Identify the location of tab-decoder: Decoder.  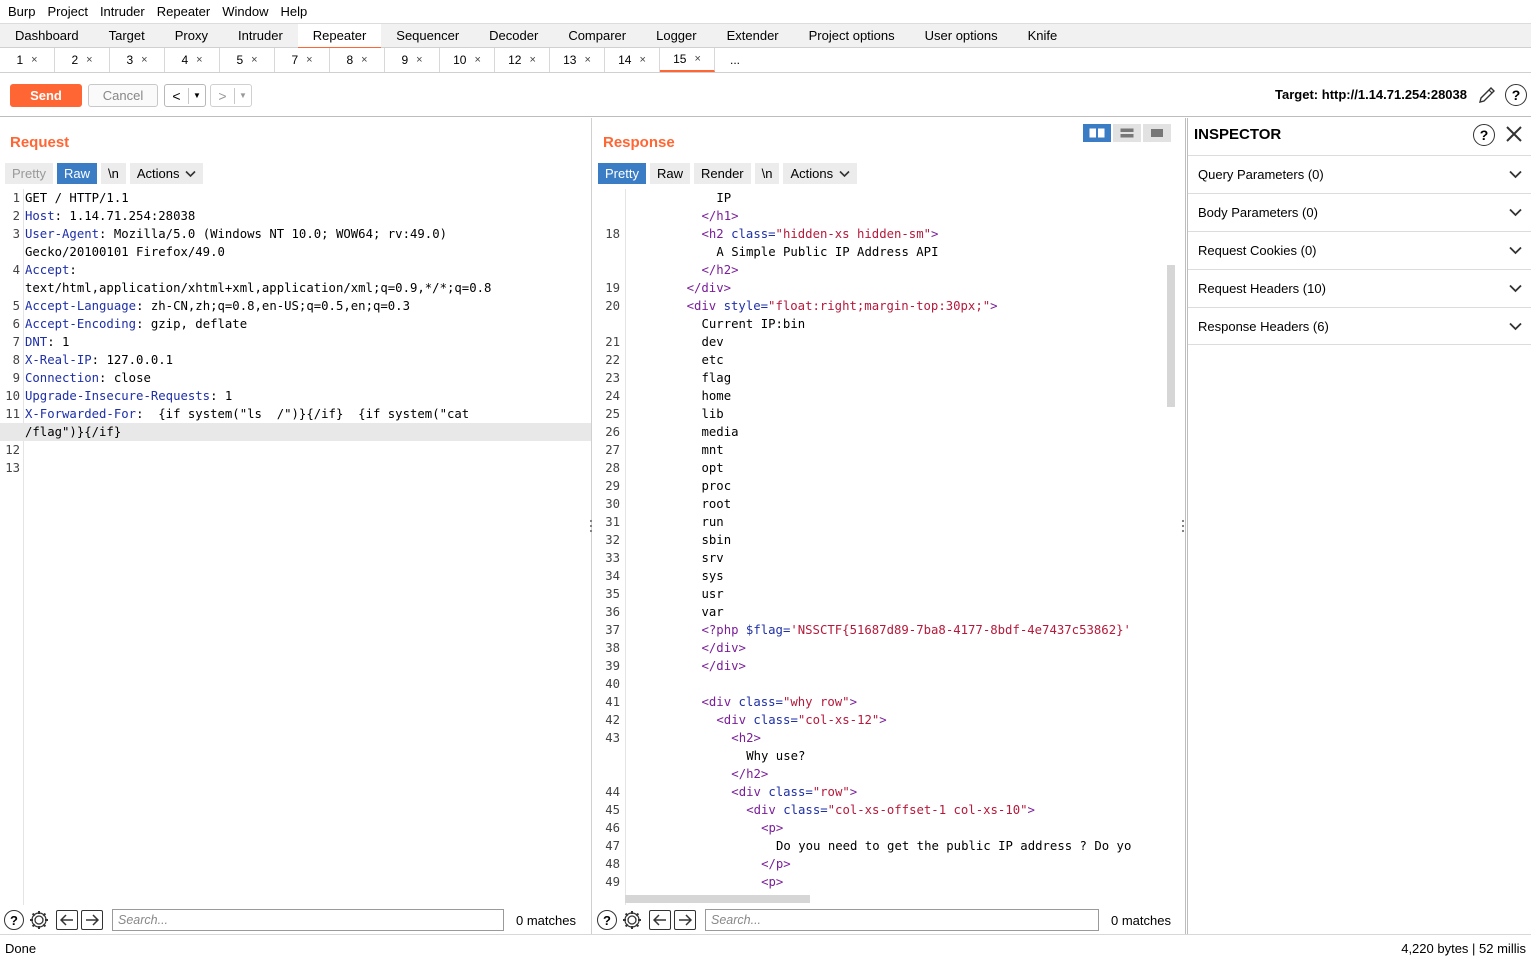
(513, 35).